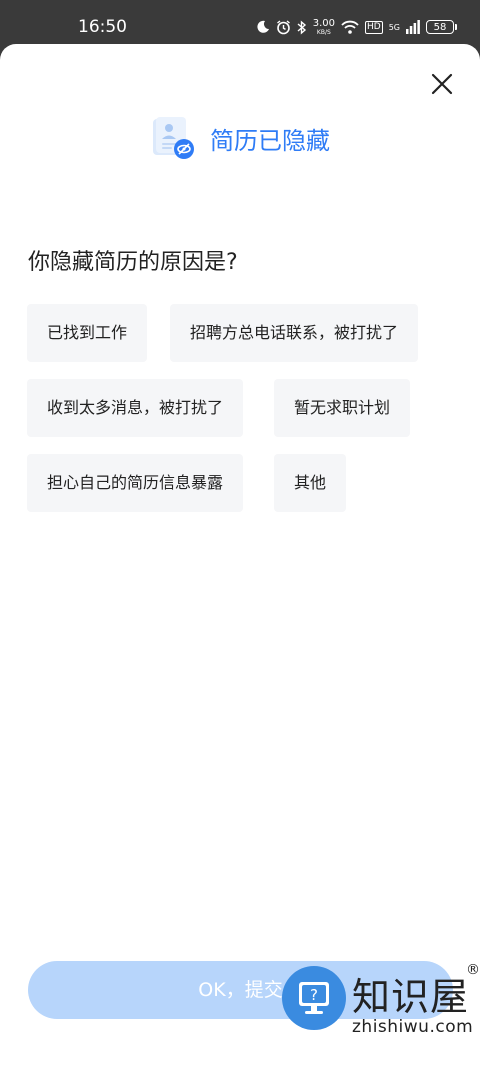 This screenshot has height=1072, width=480. I want to click on network-type: 5G, so click(394, 27).